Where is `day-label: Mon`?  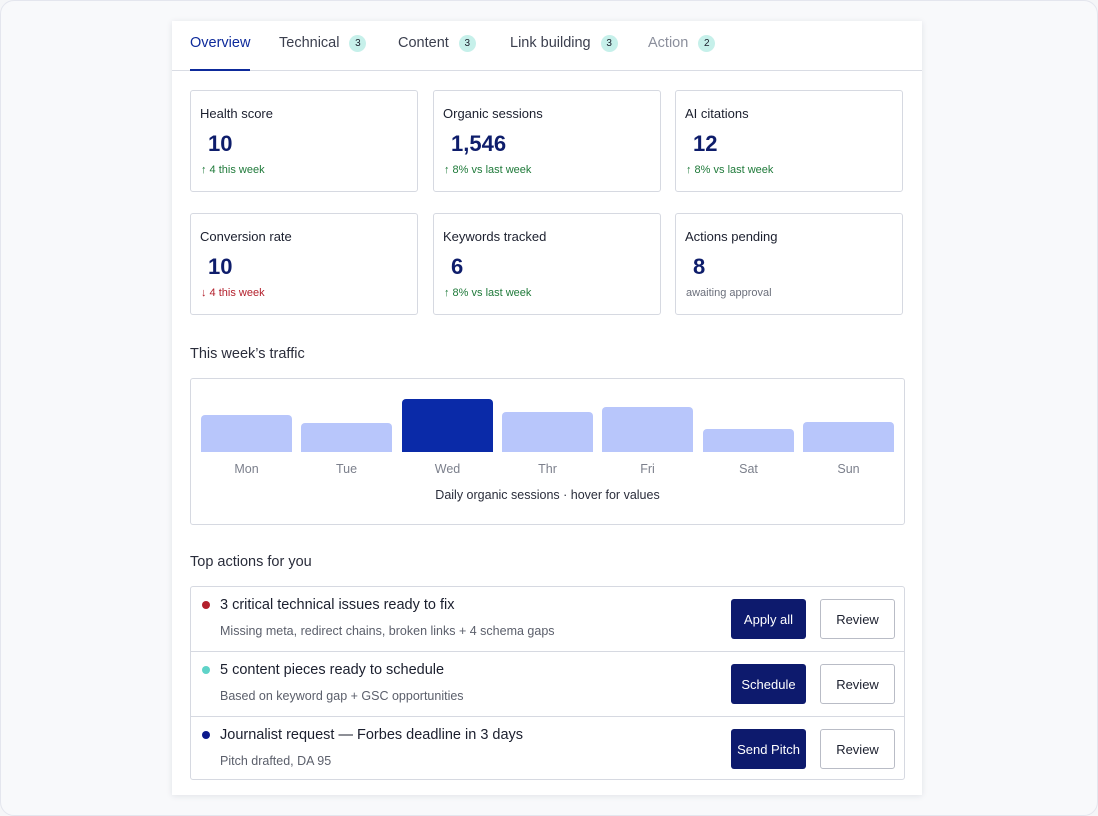
day-label: Mon is located at coordinates (246, 469).